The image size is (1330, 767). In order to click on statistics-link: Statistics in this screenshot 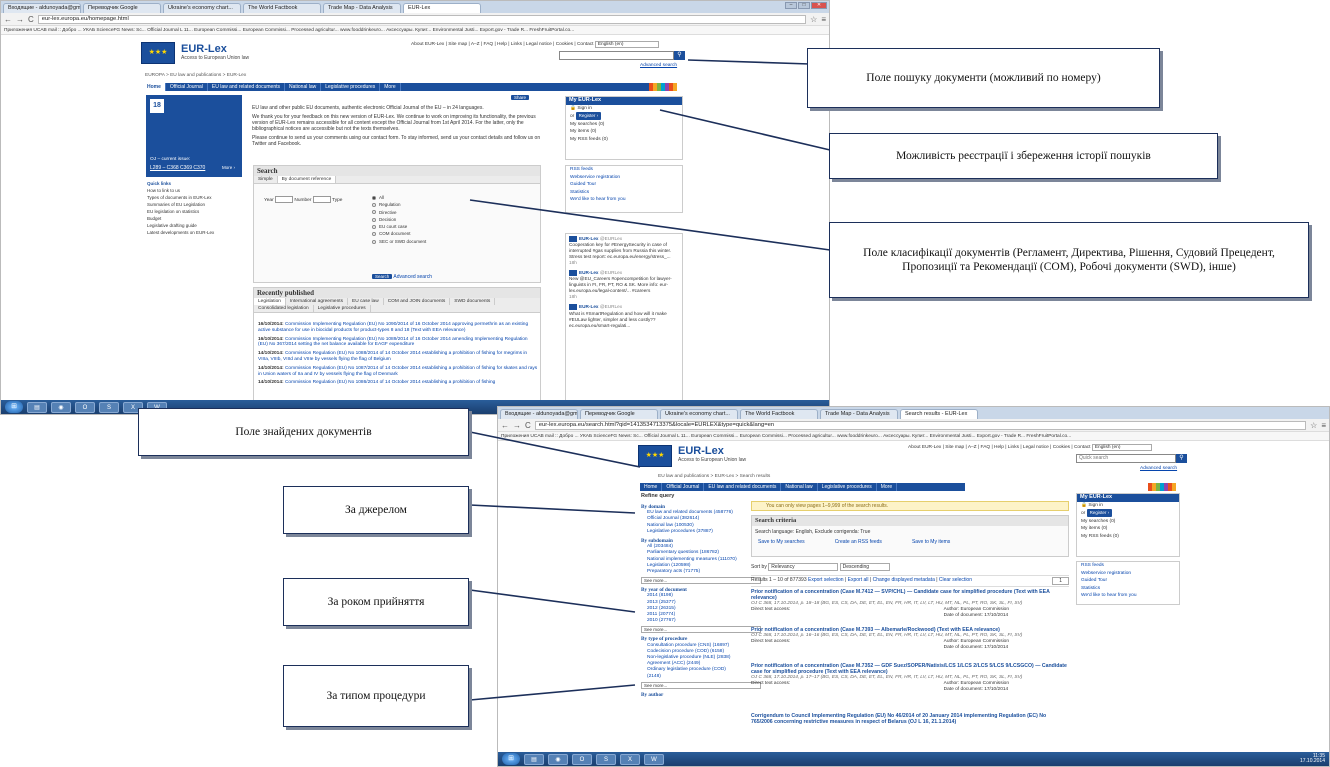, I will do `click(624, 193)`.